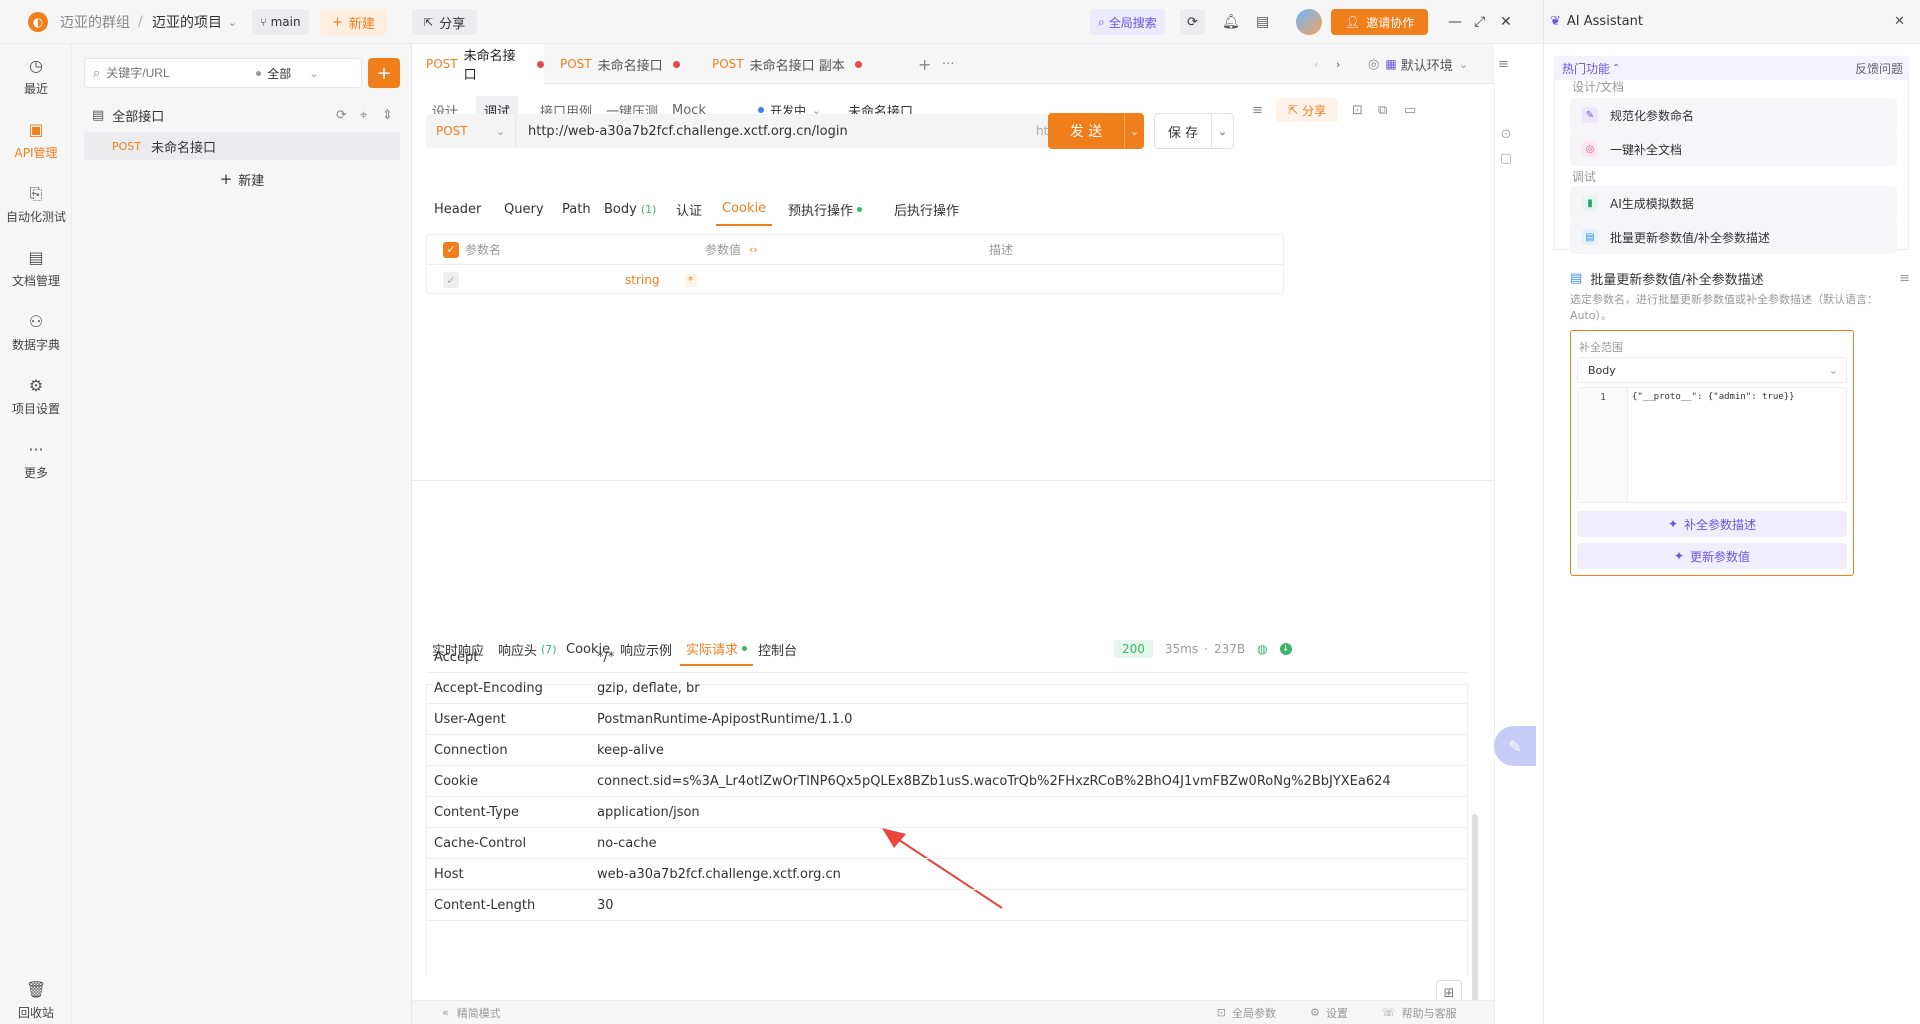 Image resolution: width=1920 pixels, height=1024 pixels. What do you see at coordinates (1134, 131) in the screenshot?
I see `send-dropdown-icon: ⌄` at bounding box center [1134, 131].